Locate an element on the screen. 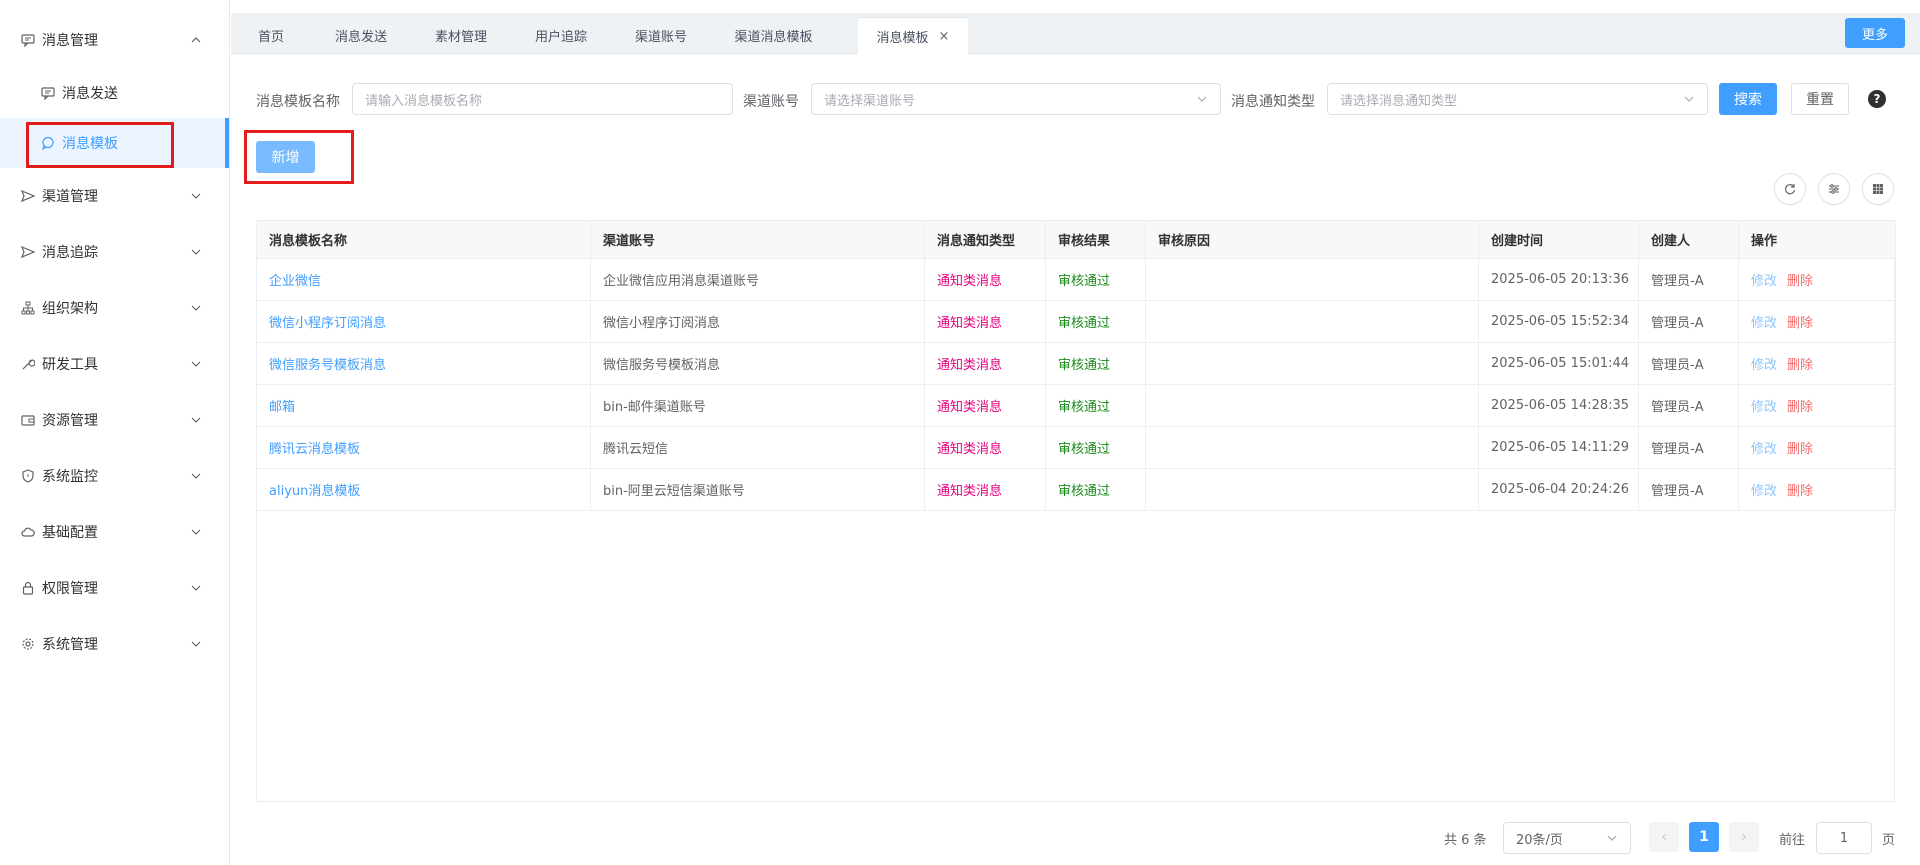 The height and width of the screenshot is (865, 1920). more-button: 更多 is located at coordinates (1875, 33).